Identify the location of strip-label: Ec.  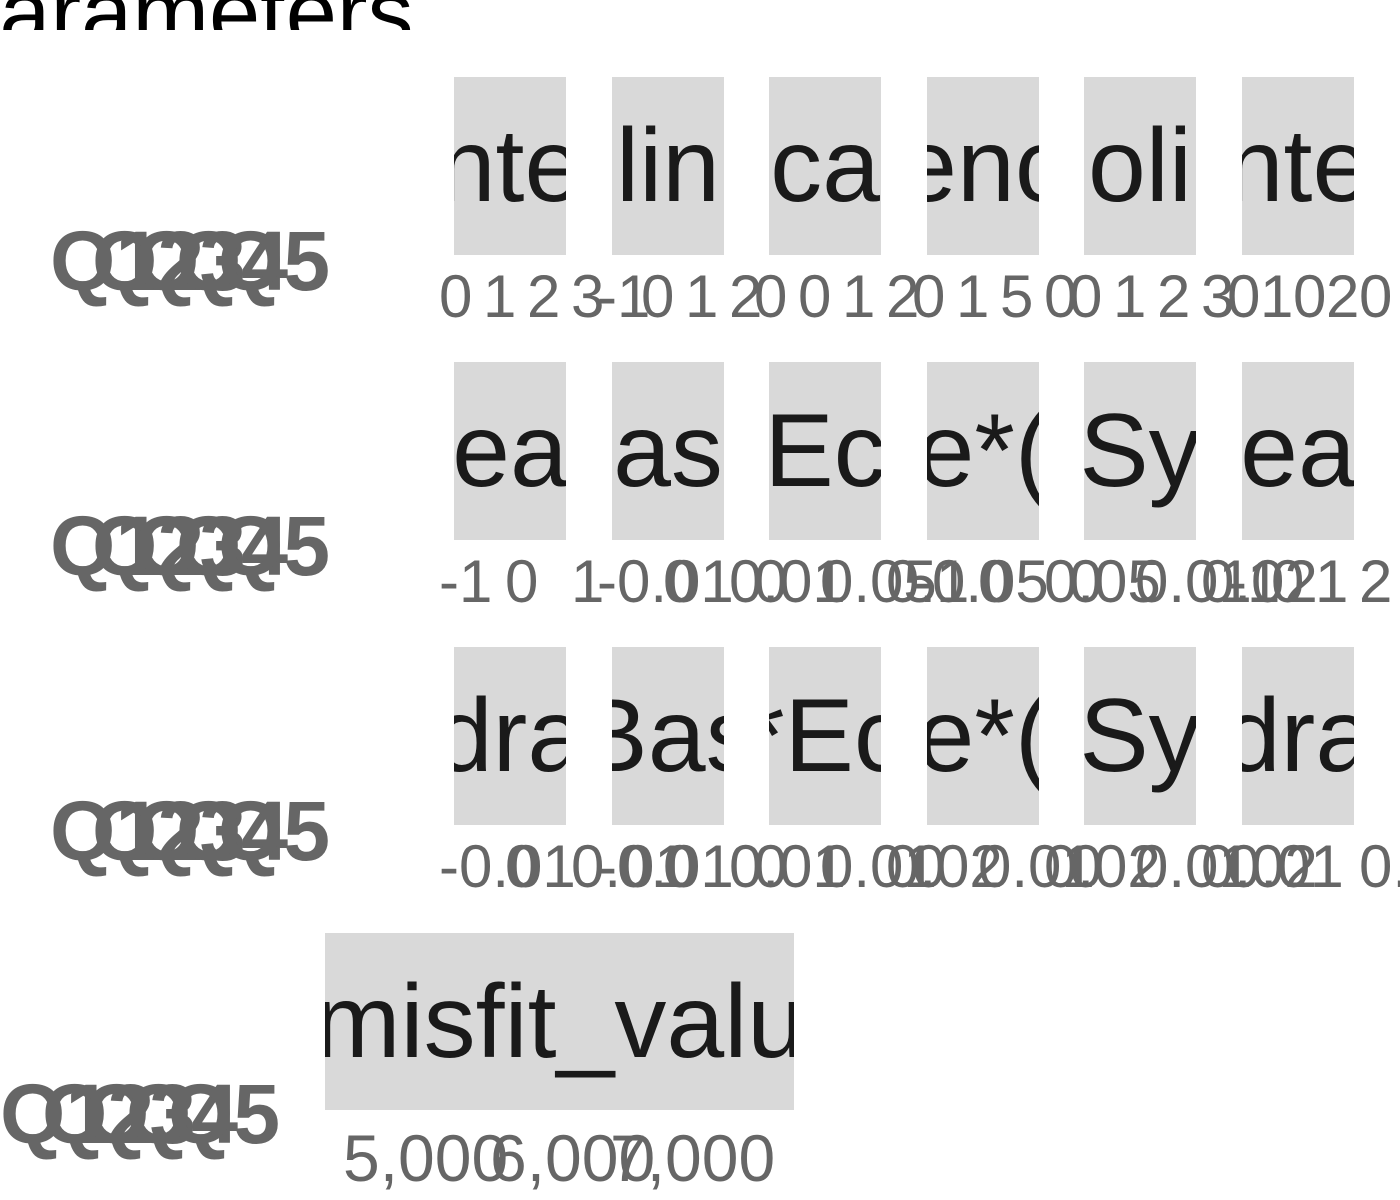
(825, 451).